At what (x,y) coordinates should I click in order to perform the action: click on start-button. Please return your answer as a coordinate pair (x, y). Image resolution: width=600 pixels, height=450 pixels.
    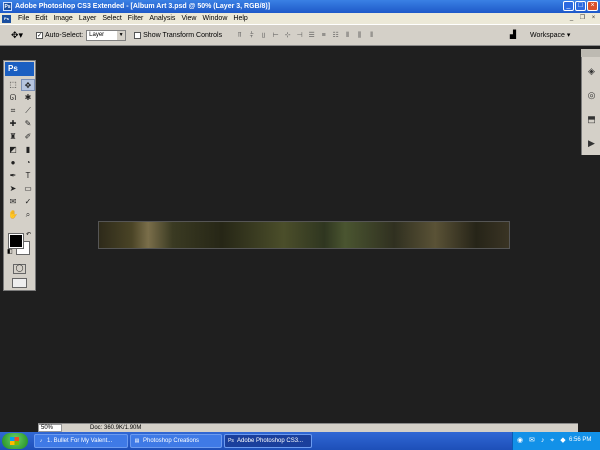
    Looking at the image, I should click on (15, 441).